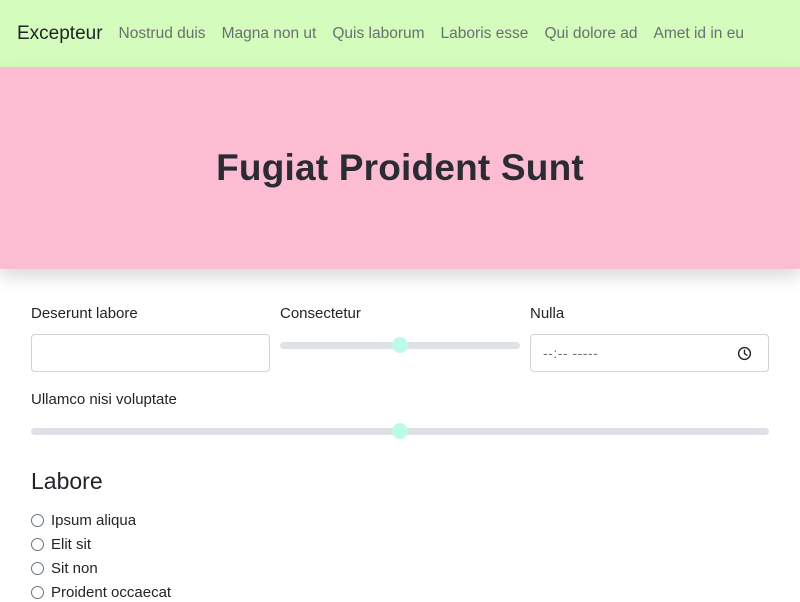 The height and width of the screenshot is (602, 800). What do you see at coordinates (94, 520) in the screenshot?
I see `radio-label: Ipsum aliqua` at bounding box center [94, 520].